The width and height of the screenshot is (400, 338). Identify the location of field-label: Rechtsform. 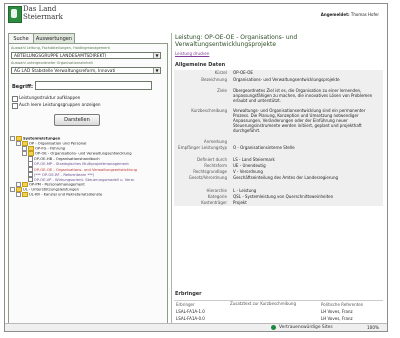
(215, 165).